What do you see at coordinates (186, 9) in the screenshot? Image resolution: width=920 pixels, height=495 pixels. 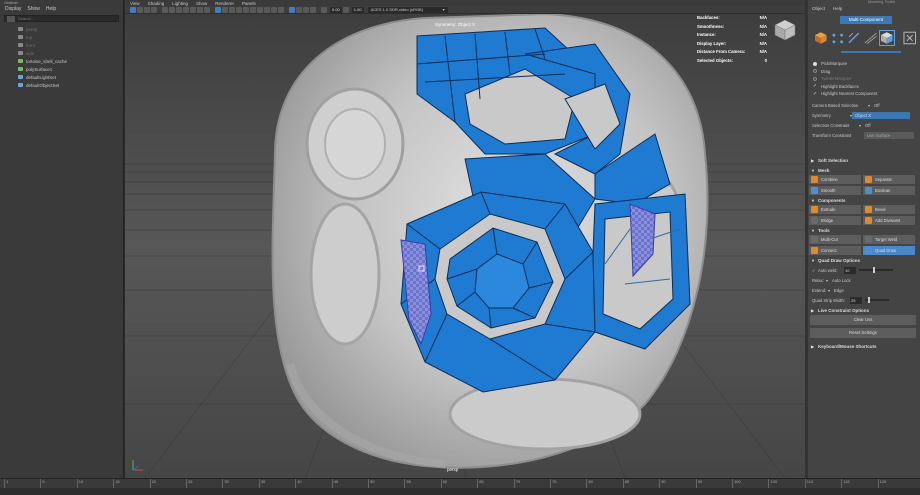 I see `gate-mask-icon` at bounding box center [186, 9].